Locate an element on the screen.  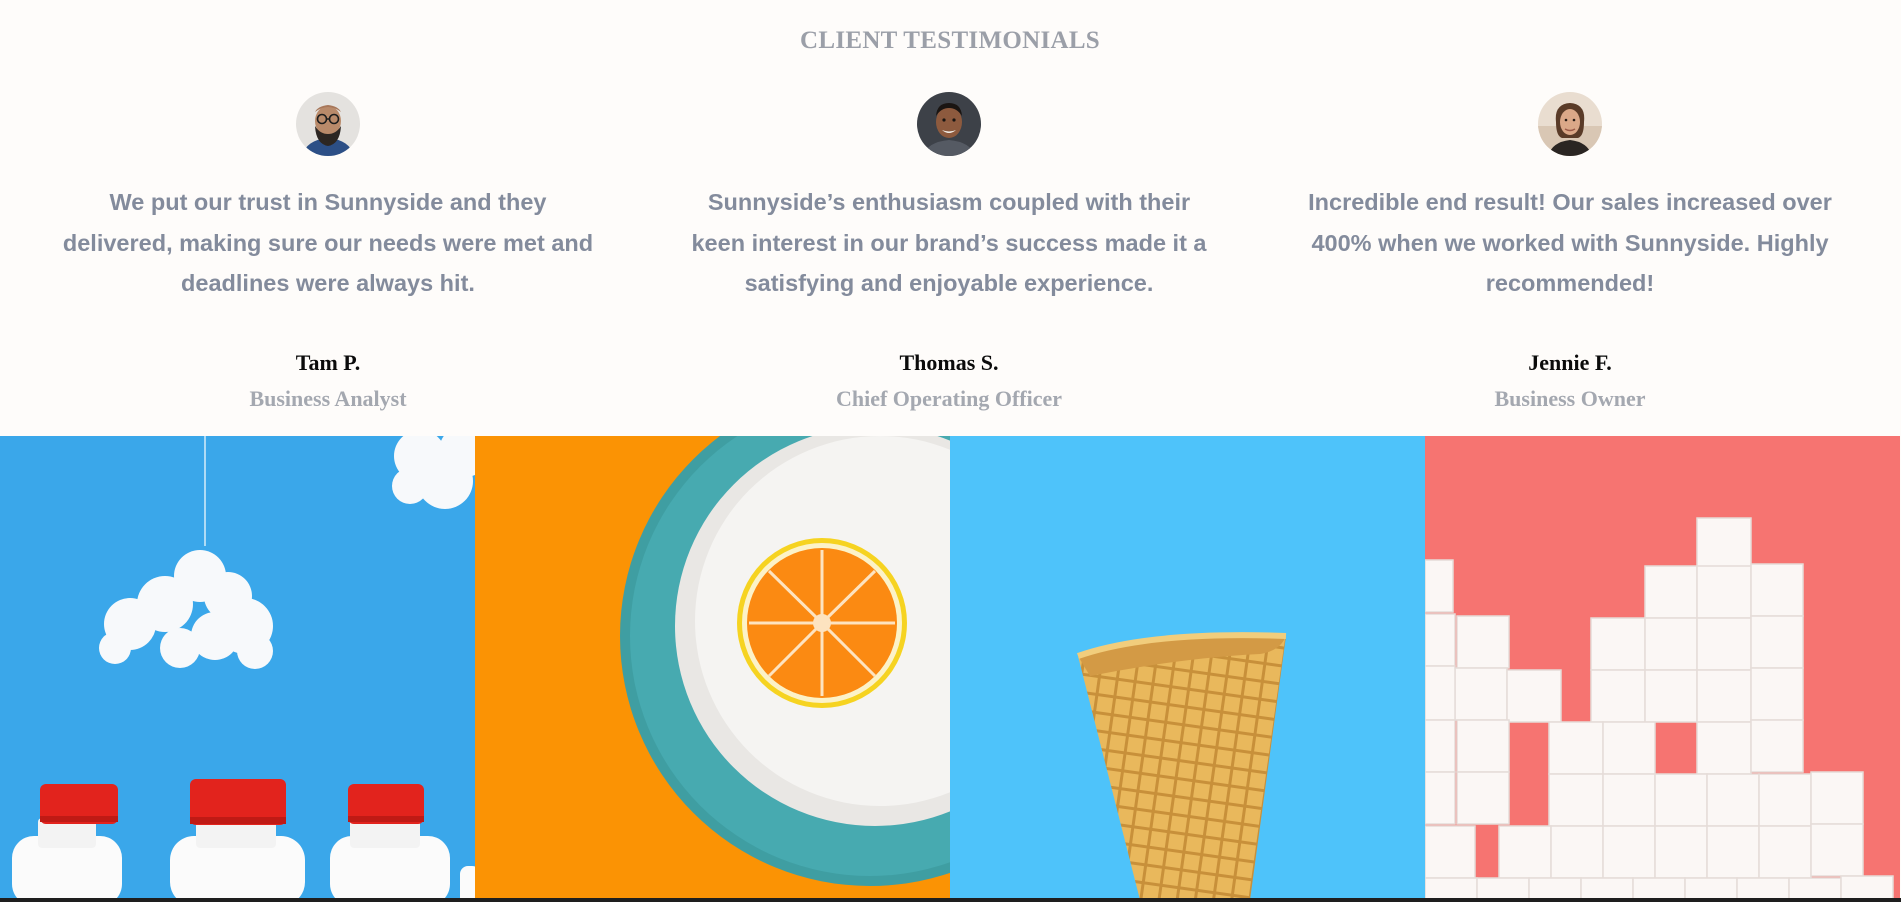
testimonial-role: Business Owner is located at coordinates (1570, 398).